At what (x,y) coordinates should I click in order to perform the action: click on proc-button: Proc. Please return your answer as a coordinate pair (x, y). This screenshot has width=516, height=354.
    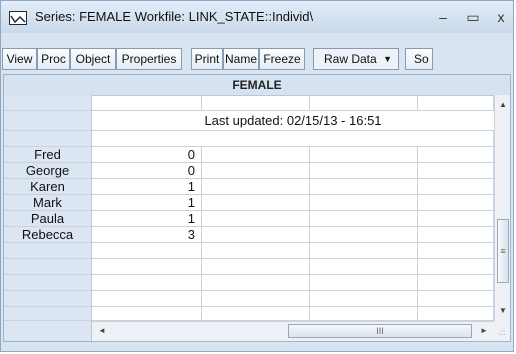
    Looking at the image, I should click on (53, 59).